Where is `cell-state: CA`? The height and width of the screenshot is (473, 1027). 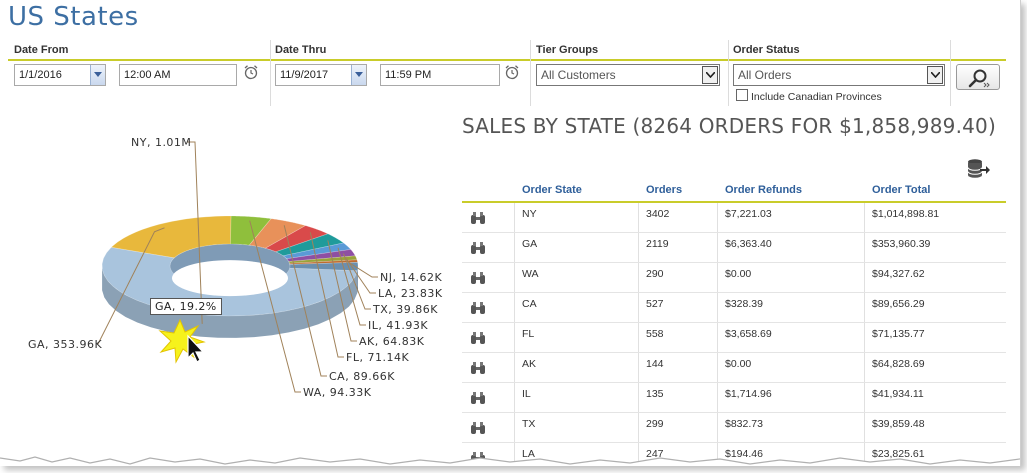
cell-state: CA is located at coordinates (529, 304).